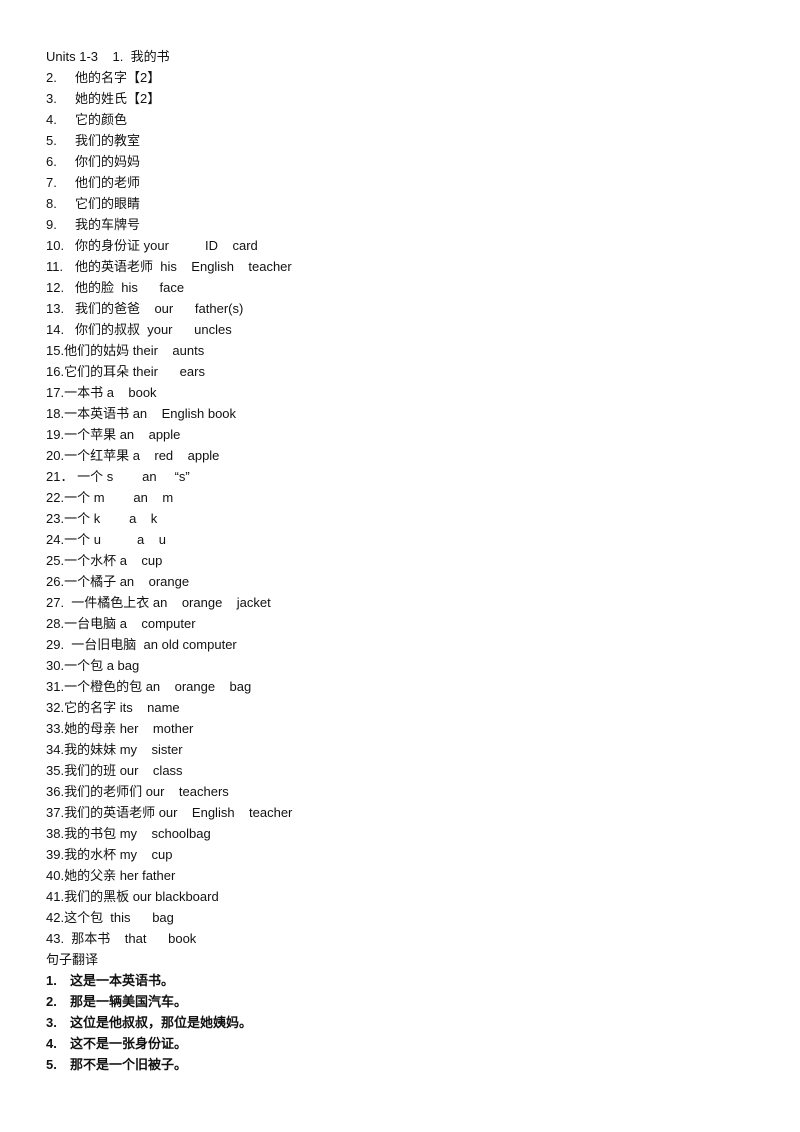 This screenshot has height=1132, width=800. I want to click on item-number: 11., so click(55, 266).